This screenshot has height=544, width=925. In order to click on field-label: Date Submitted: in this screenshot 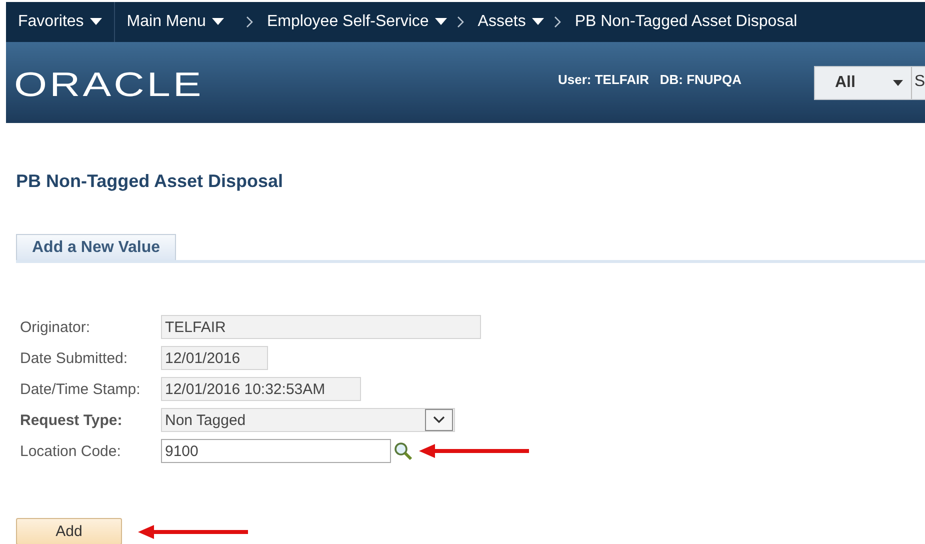, I will do `click(74, 358)`.